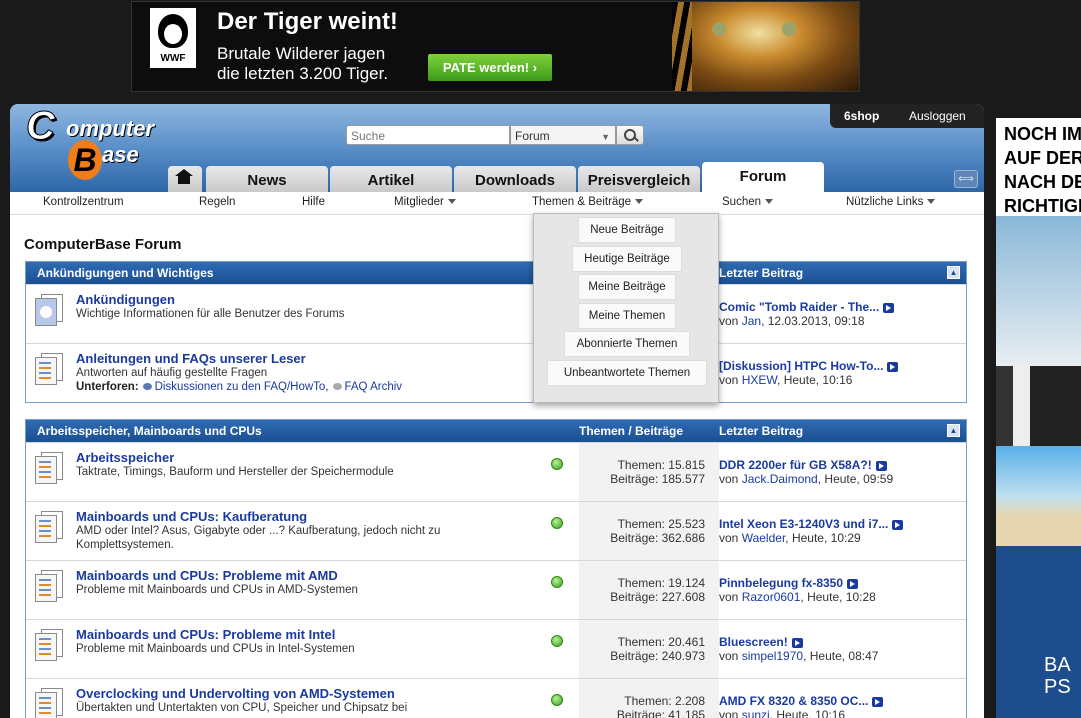 The width and height of the screenshot is (1081, 718). I want to click on computerbase-logo: Computer Base, so click(97, 146).